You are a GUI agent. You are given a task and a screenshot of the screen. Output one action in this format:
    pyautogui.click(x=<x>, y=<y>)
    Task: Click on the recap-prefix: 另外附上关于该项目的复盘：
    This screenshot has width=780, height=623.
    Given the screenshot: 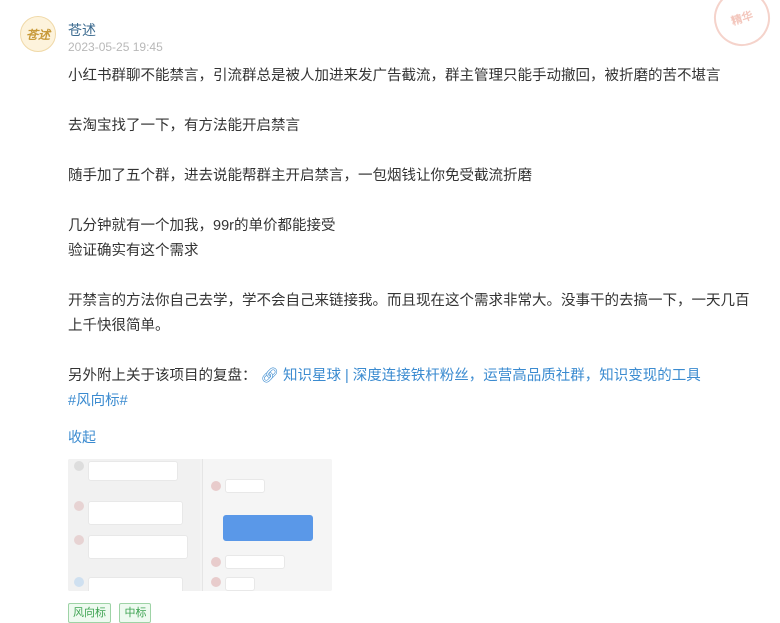 What is the action you would take?
    pyautogui.click(x=162, y=376)
    